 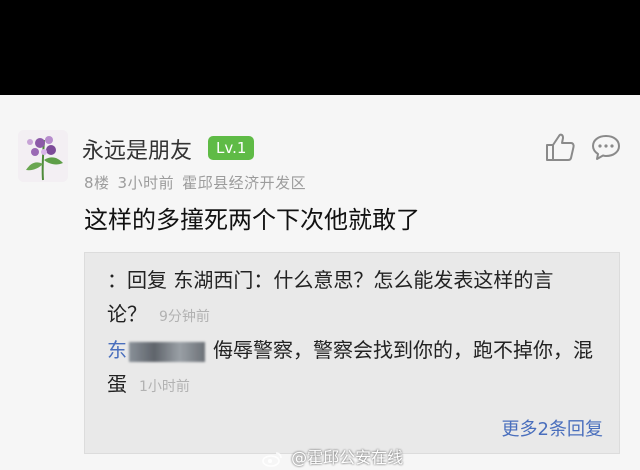 What do you see at coordinates (164, 387) in the screenshot?
I see `reply-time: 1小时前` at bounding box center [164, 387].